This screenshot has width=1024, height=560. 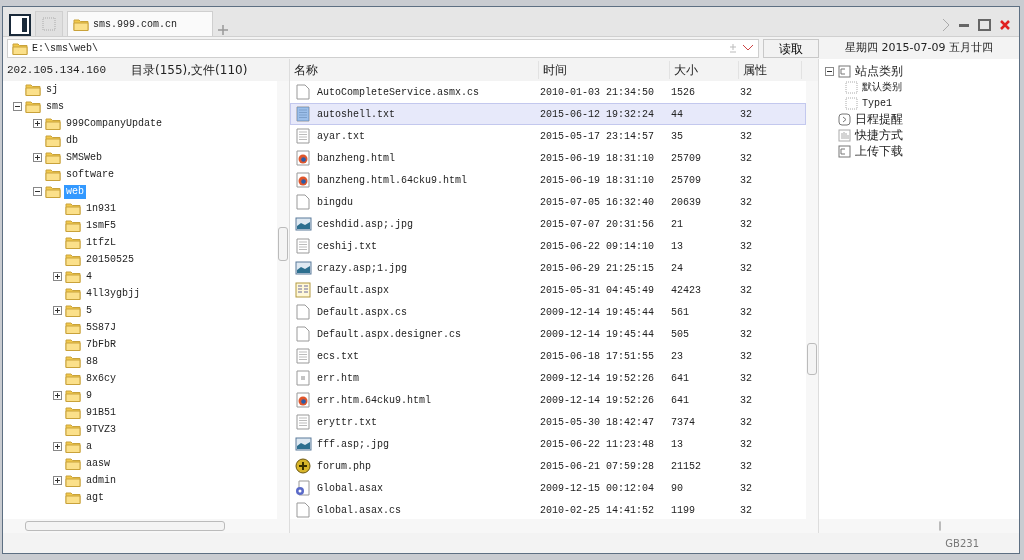 I want to click on file-time: 2015-05-17 23:14:57, so click(x=598, y=136).